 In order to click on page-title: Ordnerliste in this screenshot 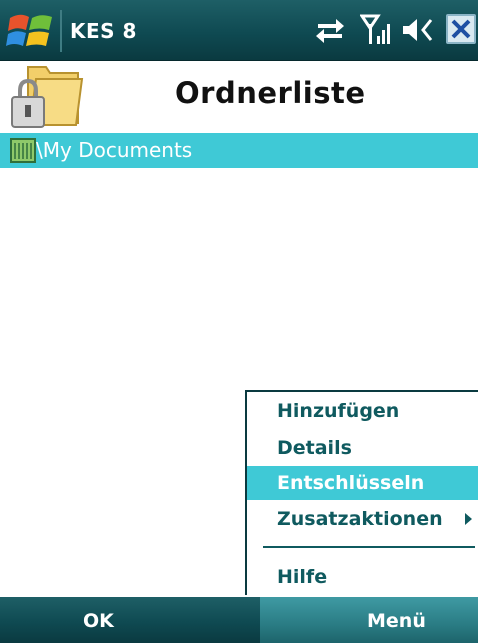, I will do `click(270, 93)`.